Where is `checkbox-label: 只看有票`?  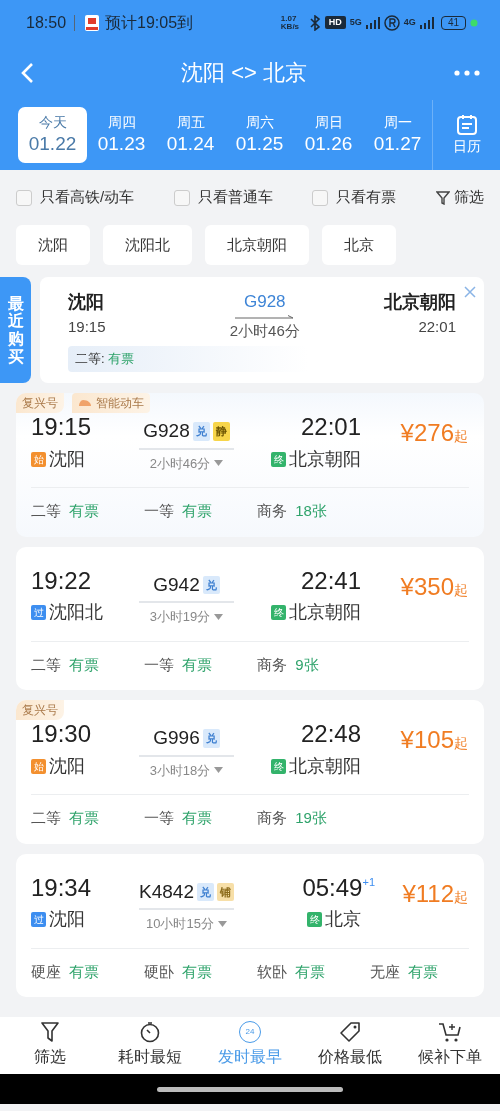 checkbox-label: 只看有票 is located at coordinates (366, 197).